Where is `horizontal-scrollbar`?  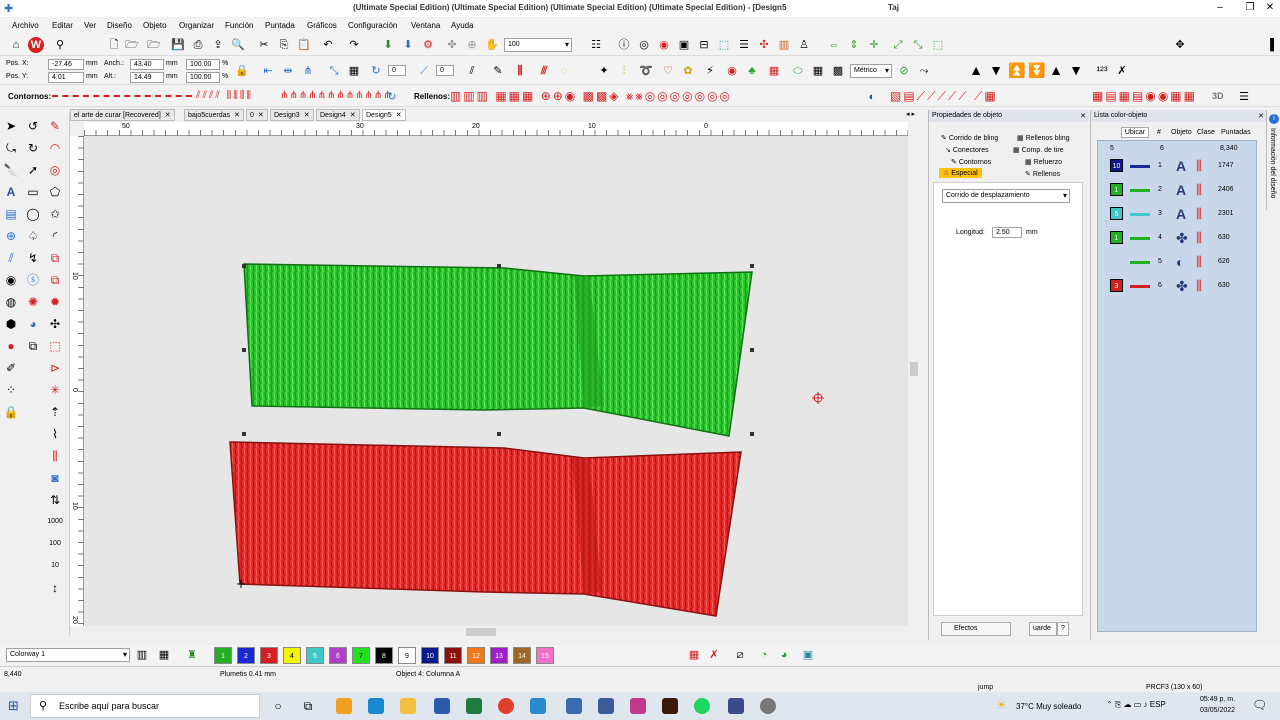
horizontal-scrollbar is located at coordinates (497, 632).